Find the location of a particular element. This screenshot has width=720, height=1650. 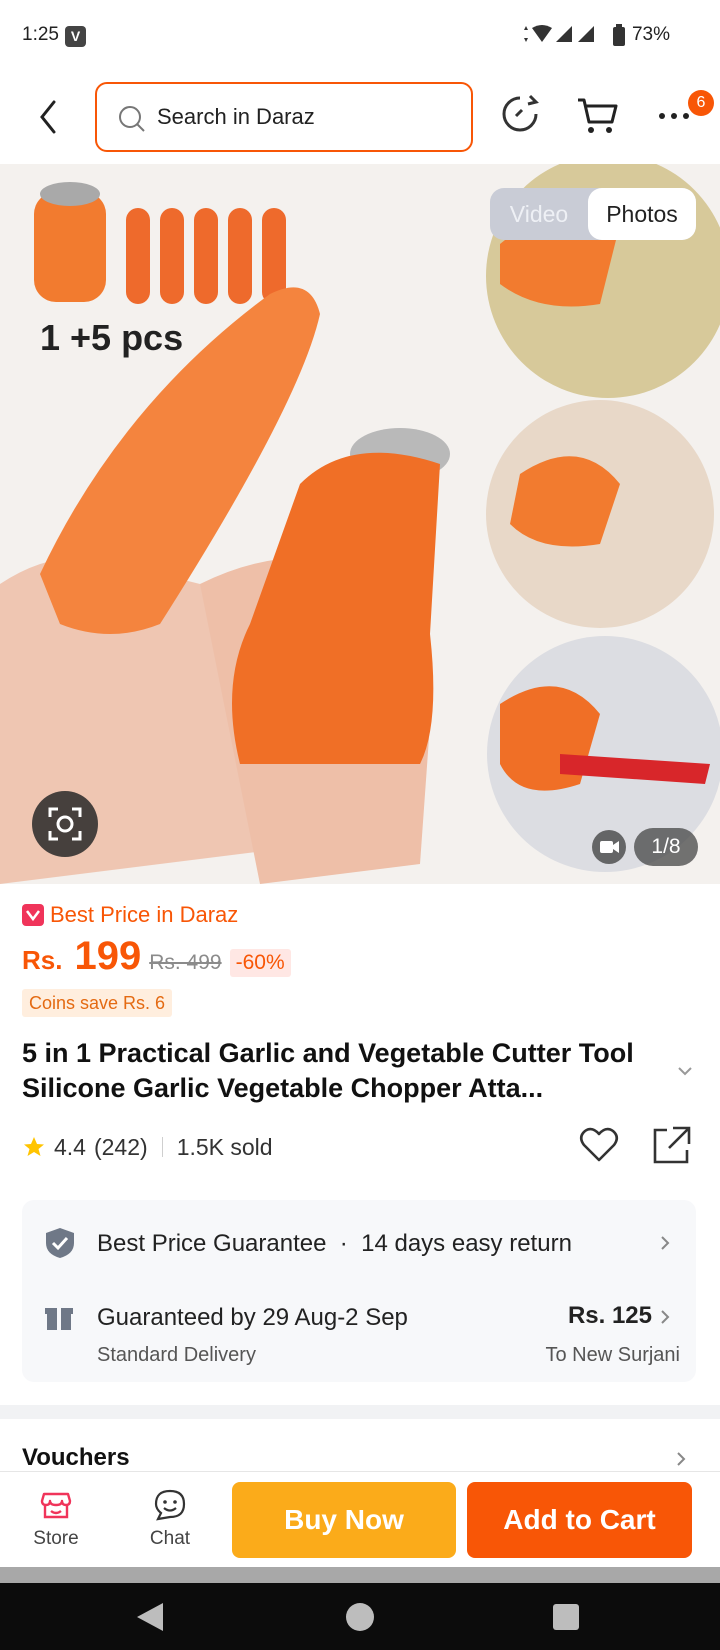

price-currency: Rs. is located at coordinates (42, 960).